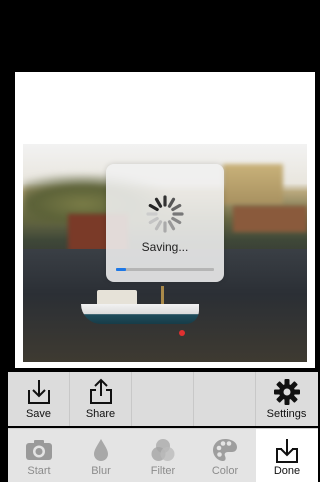 The width and height of the screenshot is (320, 482). I want to click on saving-progress-bar, so click(165, 269).